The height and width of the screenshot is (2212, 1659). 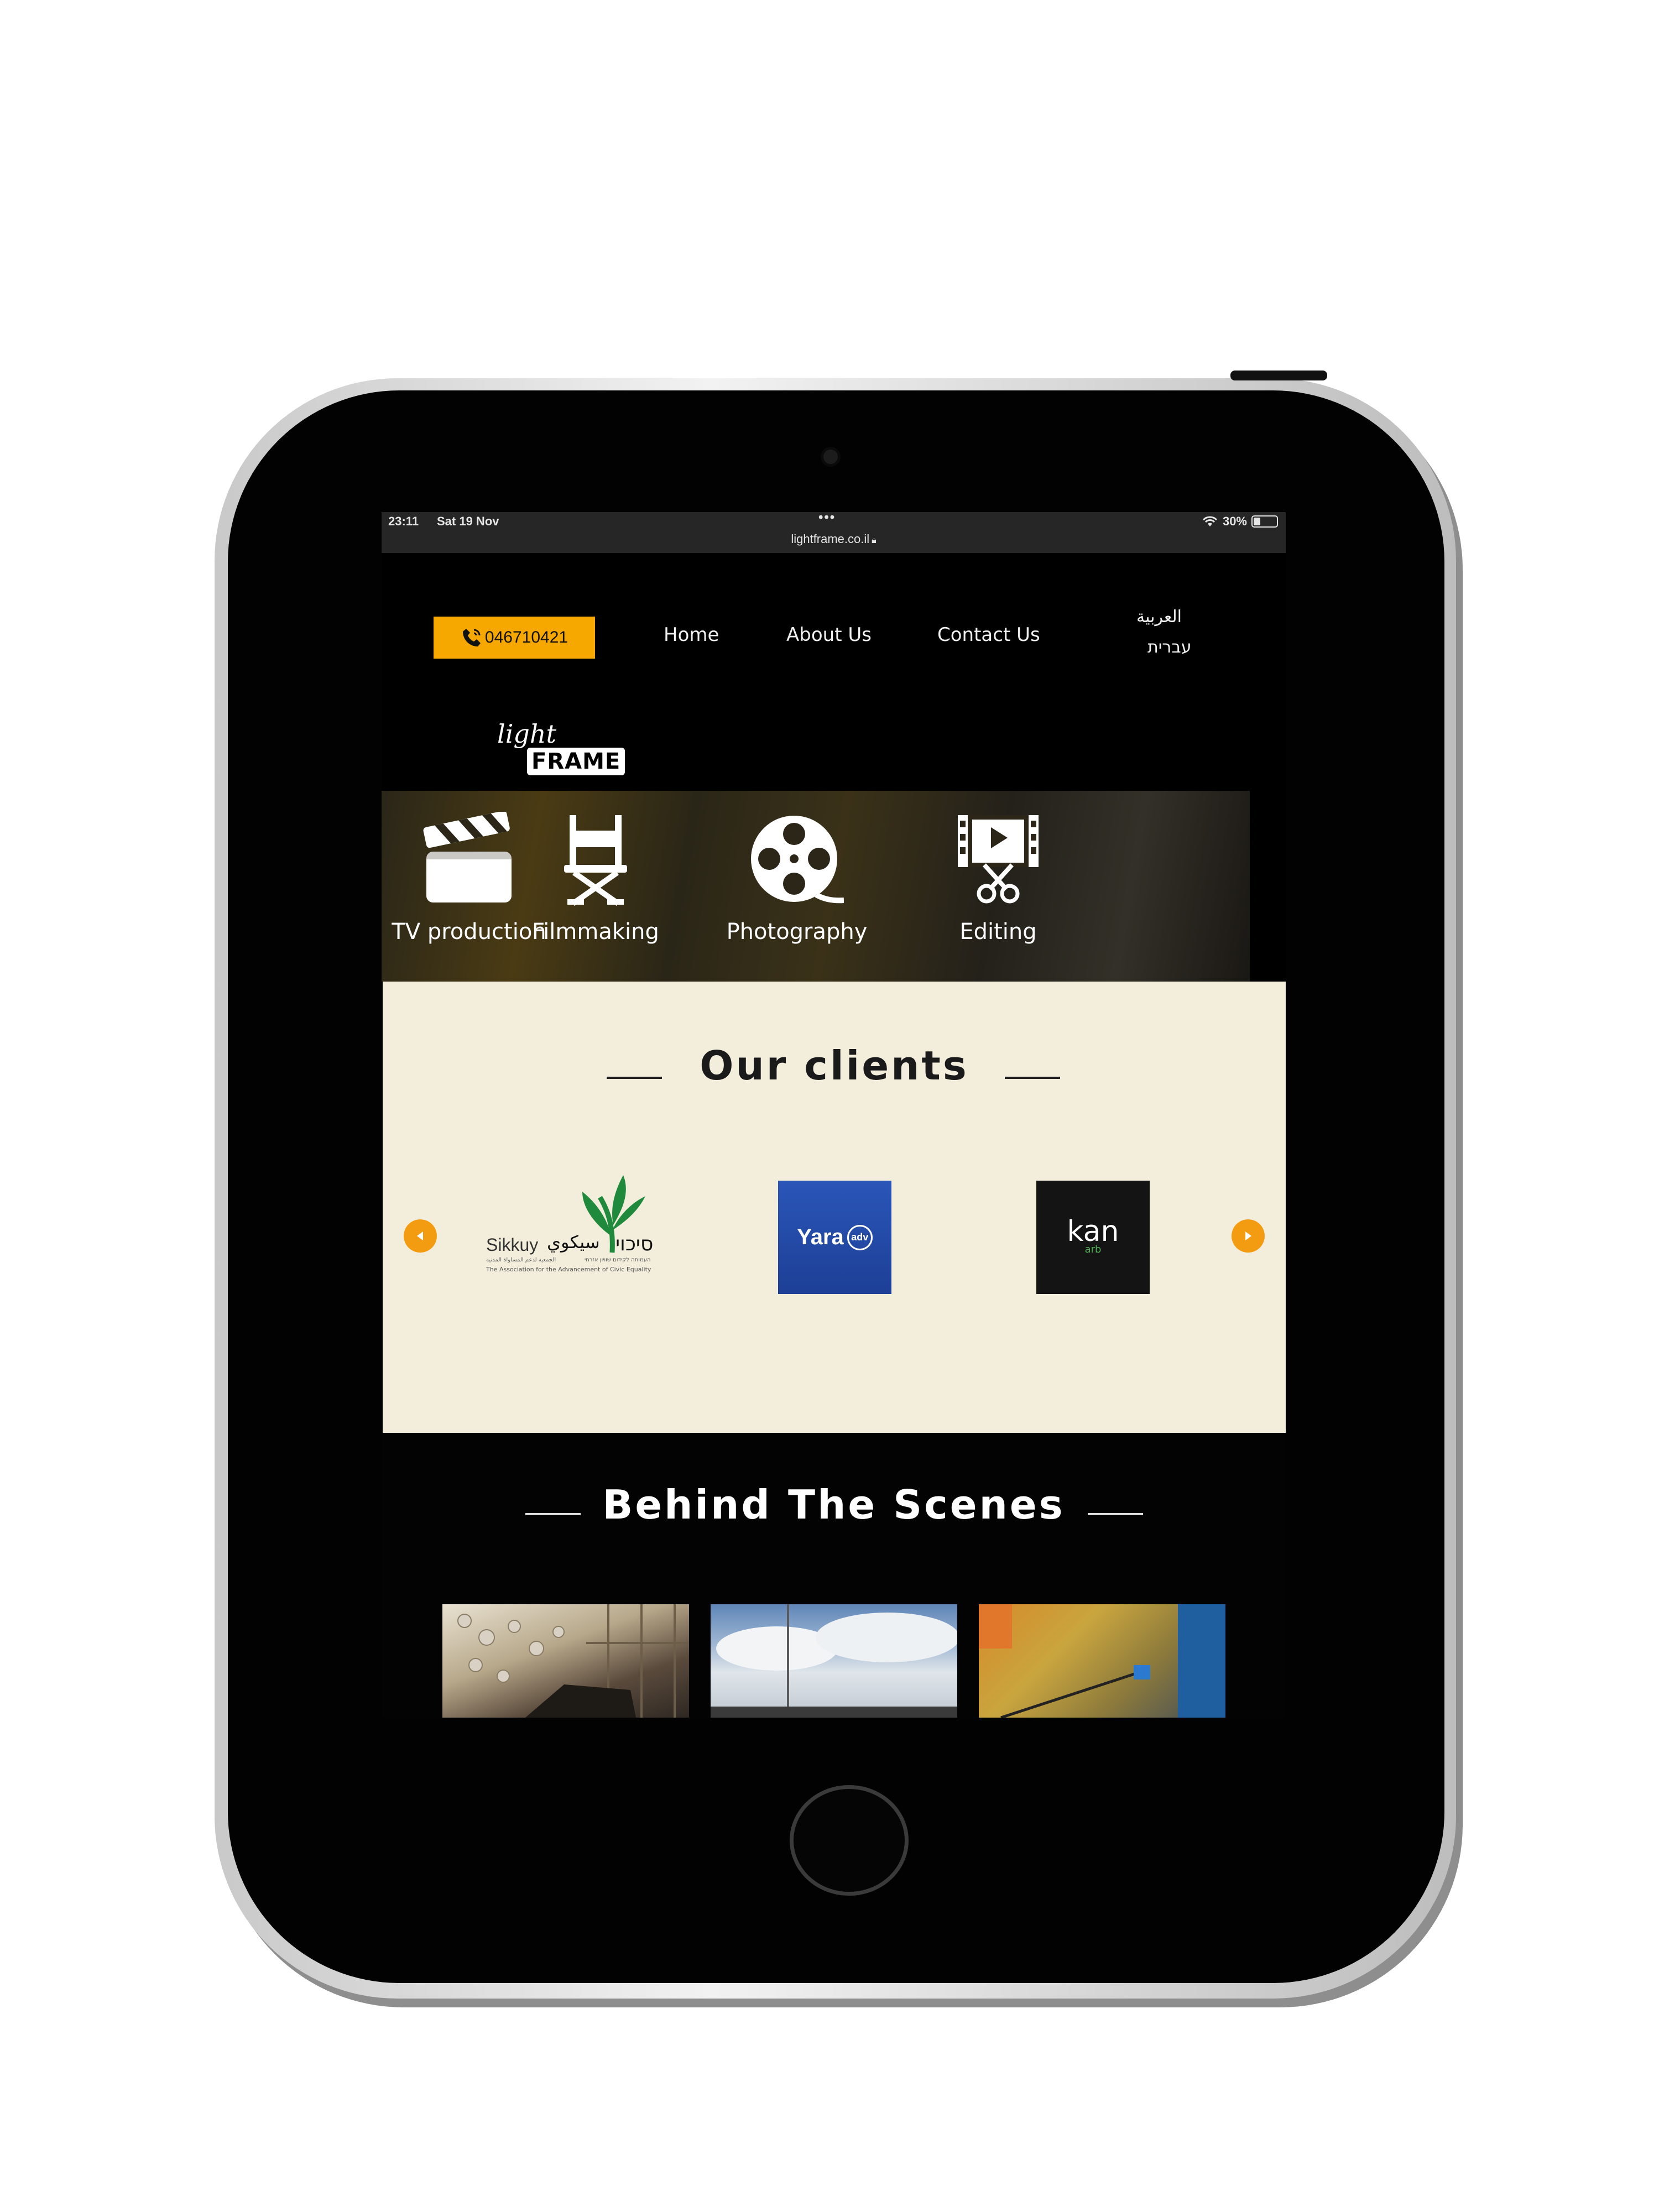 I want to click on kan-sub-text: arb, so click(x=1093, y=1249).